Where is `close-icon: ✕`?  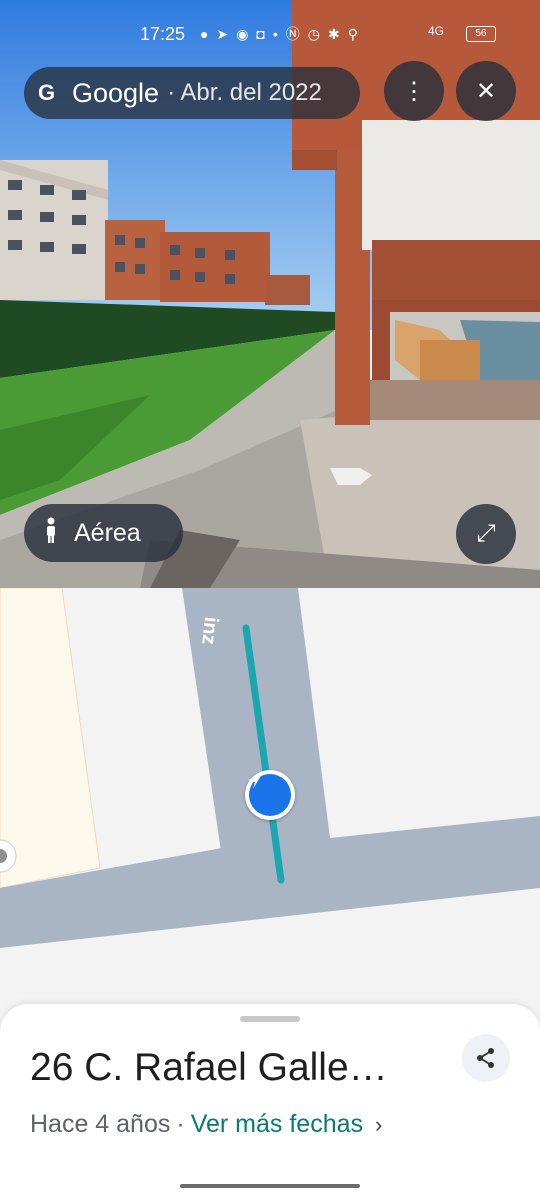 close-icon: ✕ is located at coordinates (486, 91).